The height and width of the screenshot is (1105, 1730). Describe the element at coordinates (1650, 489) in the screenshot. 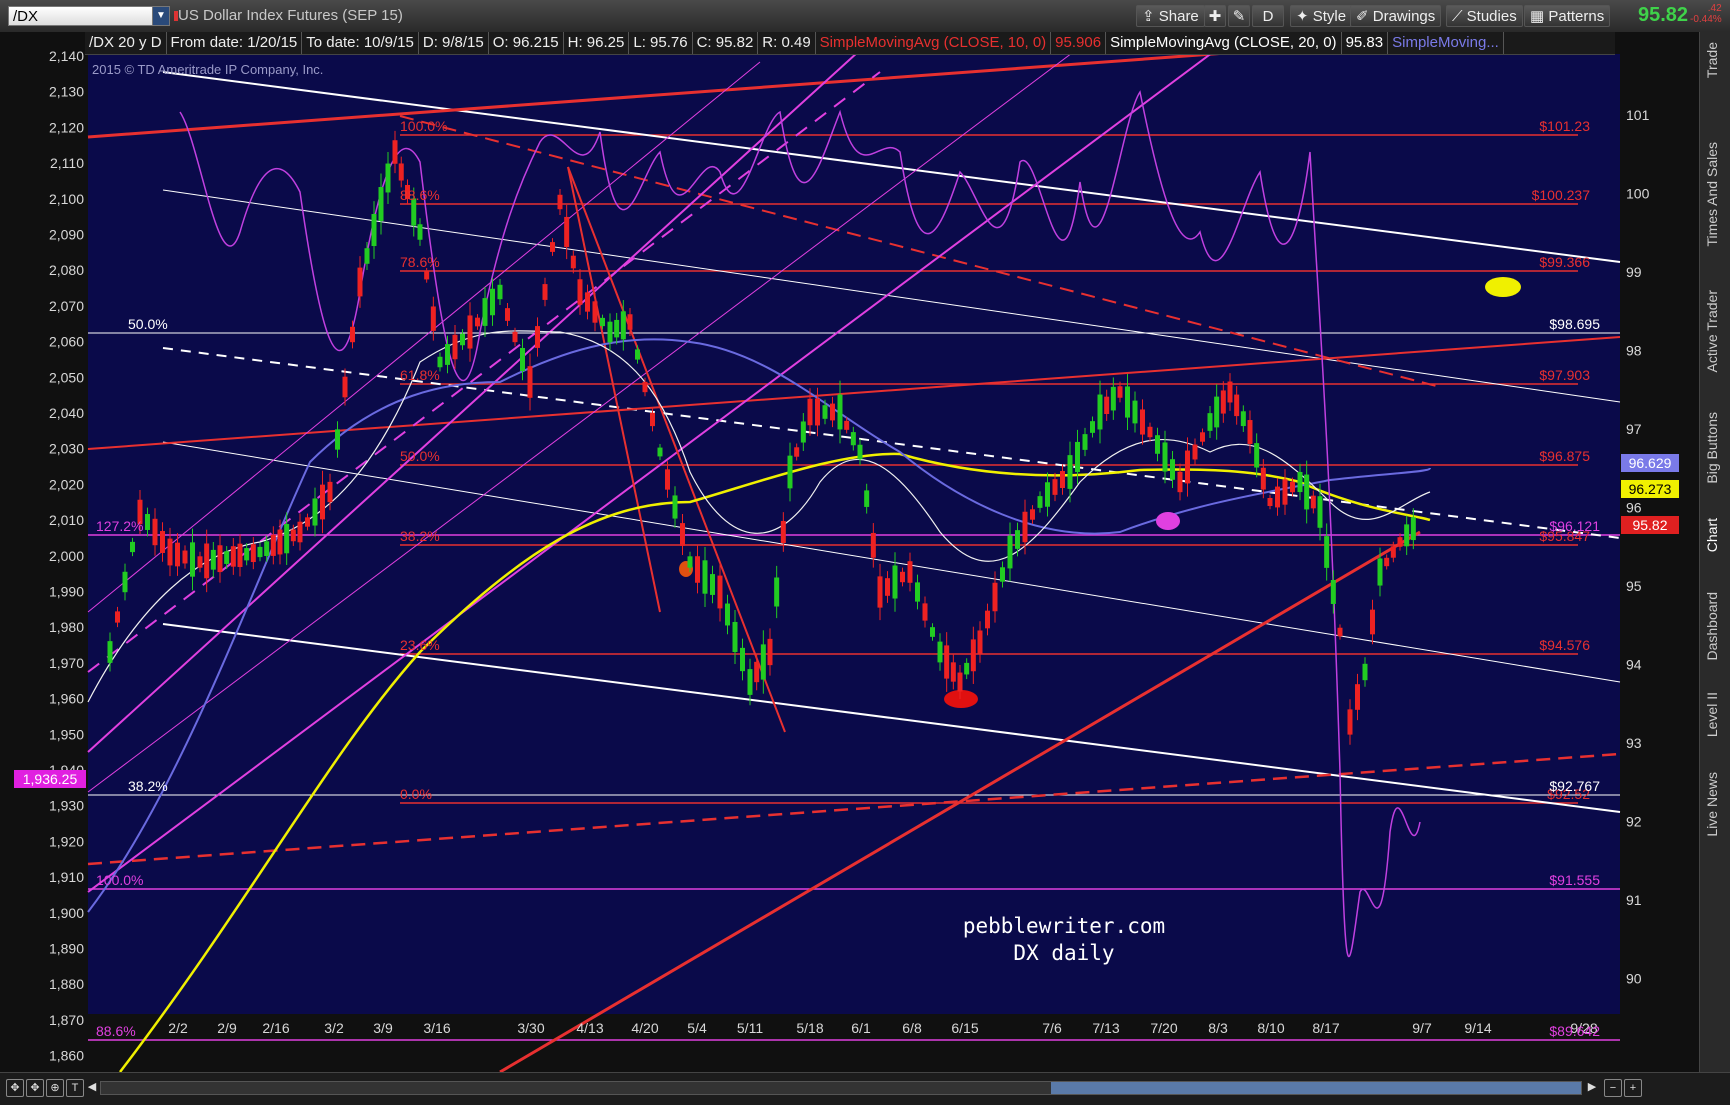

I see `tag-yellow: 96.273` at that location.